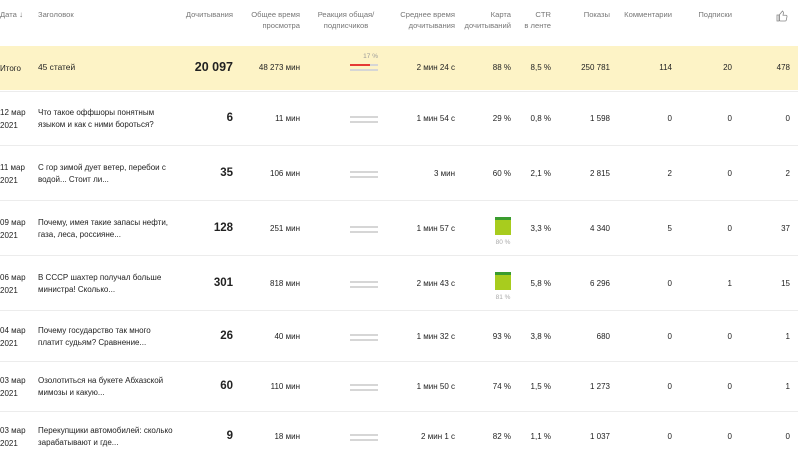 Image resolution: width=798 pixels, height=462 pixels. I want to click on row-heat: 29 %, so click(501, 118).